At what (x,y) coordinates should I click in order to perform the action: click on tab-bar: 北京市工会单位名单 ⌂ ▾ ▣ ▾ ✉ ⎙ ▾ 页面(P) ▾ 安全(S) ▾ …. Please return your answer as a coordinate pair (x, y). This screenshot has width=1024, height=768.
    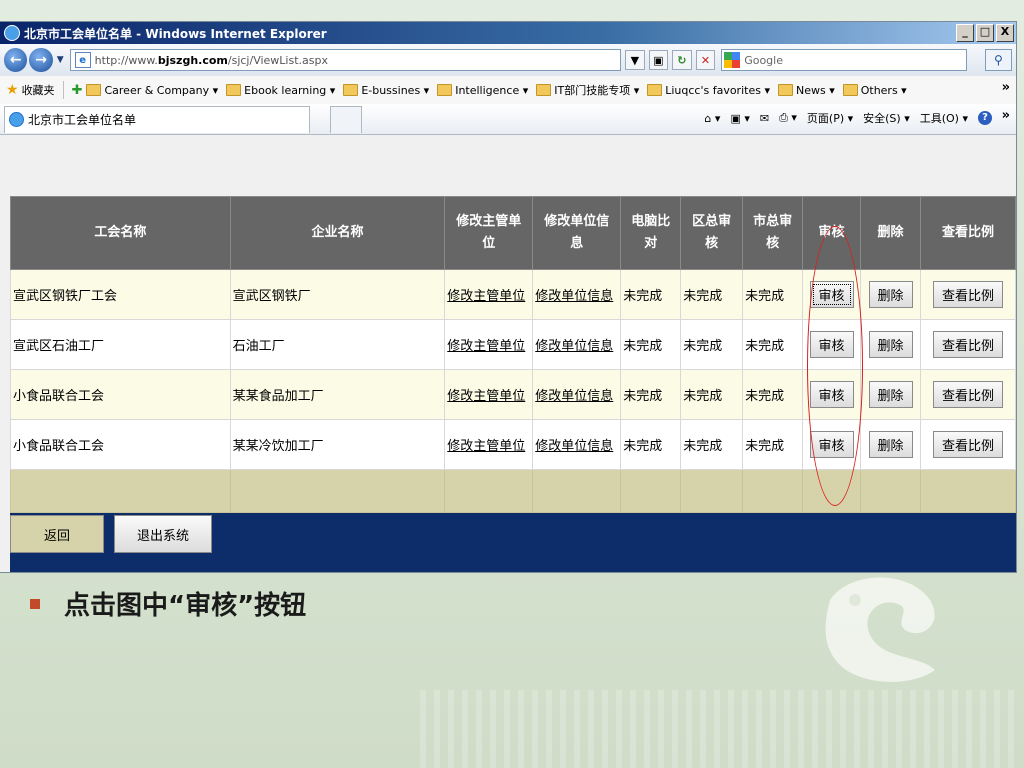
    Looking at the image, I should click on (508, 119).